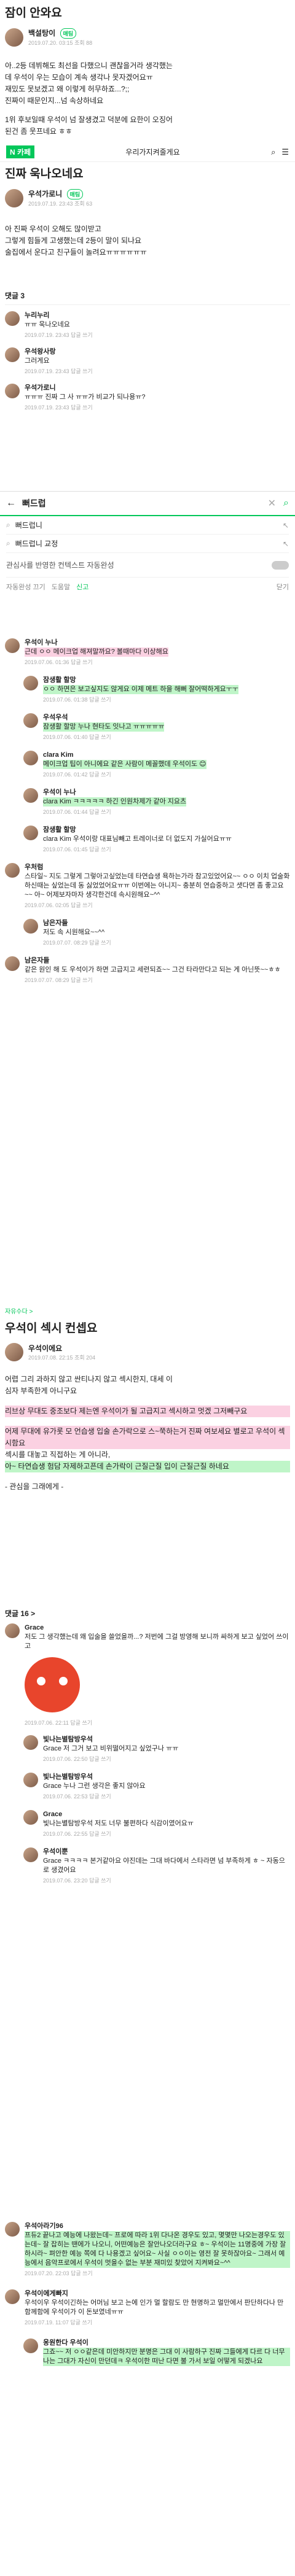 Image resolution: width=295 pixels, height=2576 pixels. I want to click on post-date: 2019.07.19. 23:43, so click(51, 204).